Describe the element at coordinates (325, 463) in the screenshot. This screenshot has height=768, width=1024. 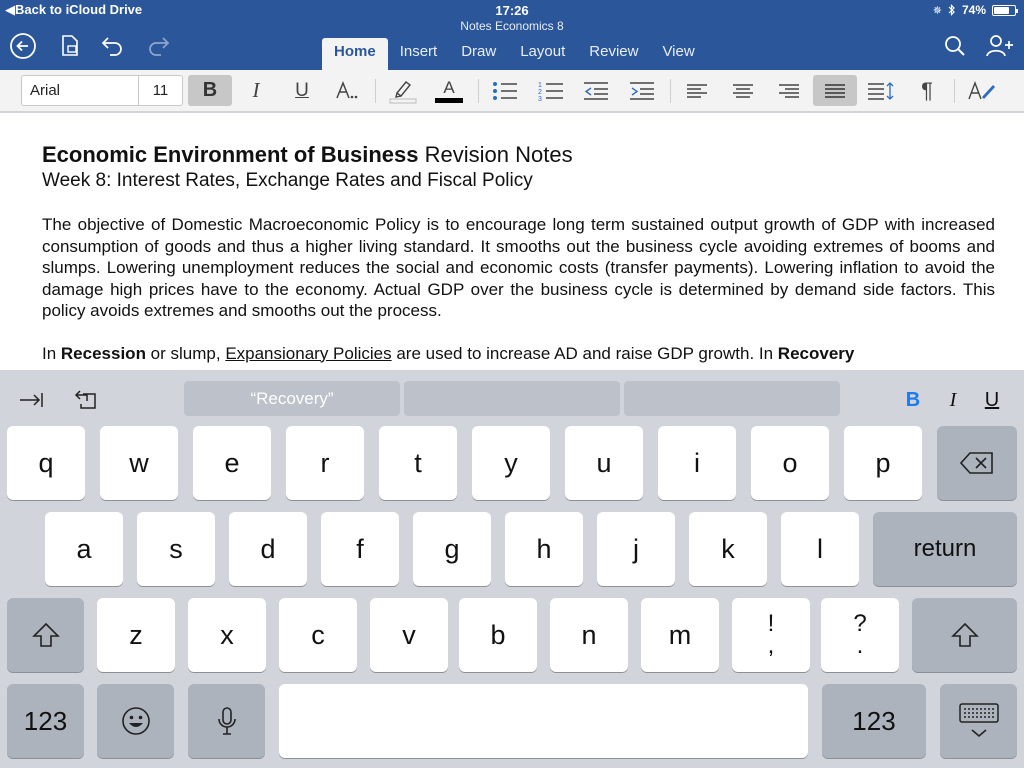
I see `key-r: r` at that location.